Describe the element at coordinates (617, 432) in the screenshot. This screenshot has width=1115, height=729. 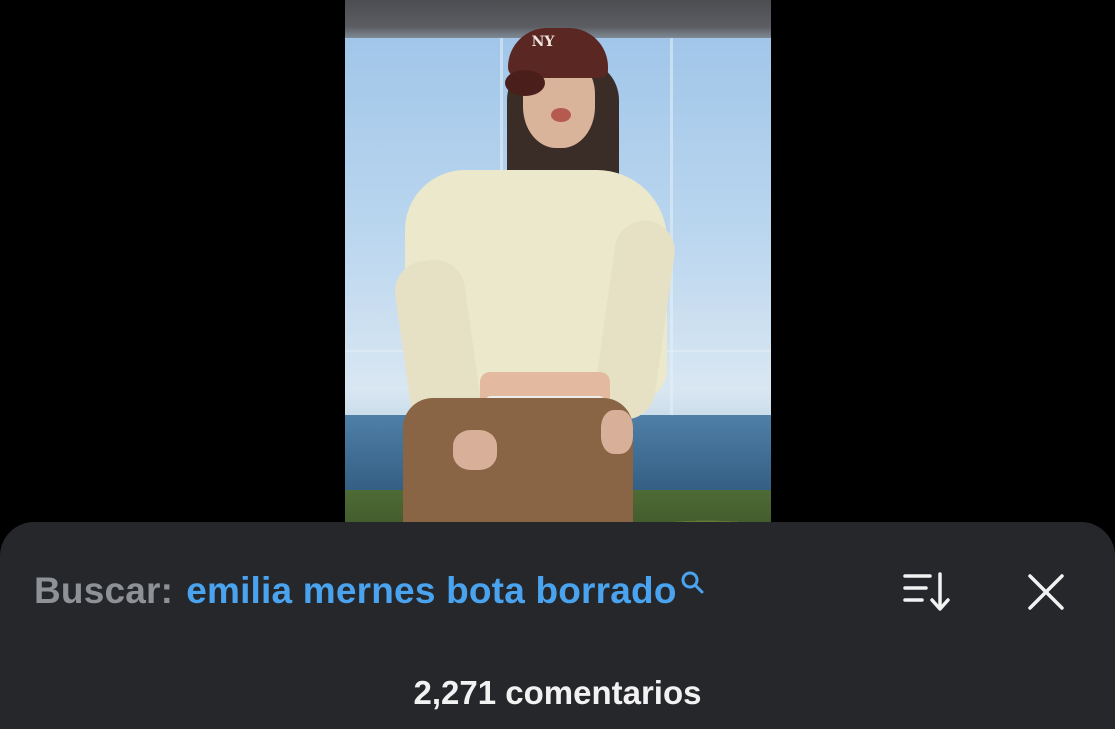
I see `right-hand` at that location.